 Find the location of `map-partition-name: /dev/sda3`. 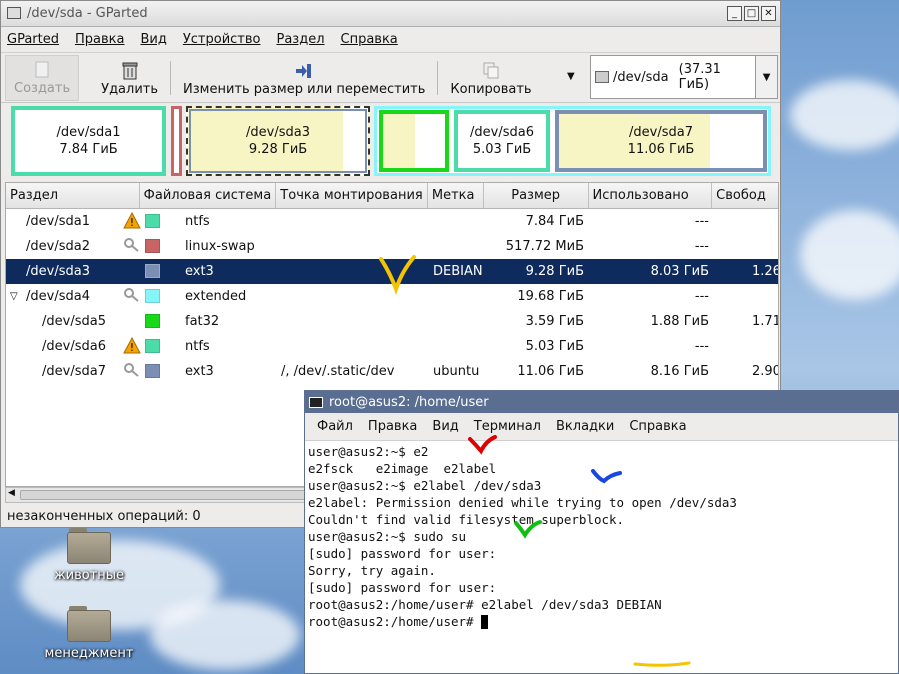

map-partition-name: /dev/sda3 is located at coordinates (278, 132).